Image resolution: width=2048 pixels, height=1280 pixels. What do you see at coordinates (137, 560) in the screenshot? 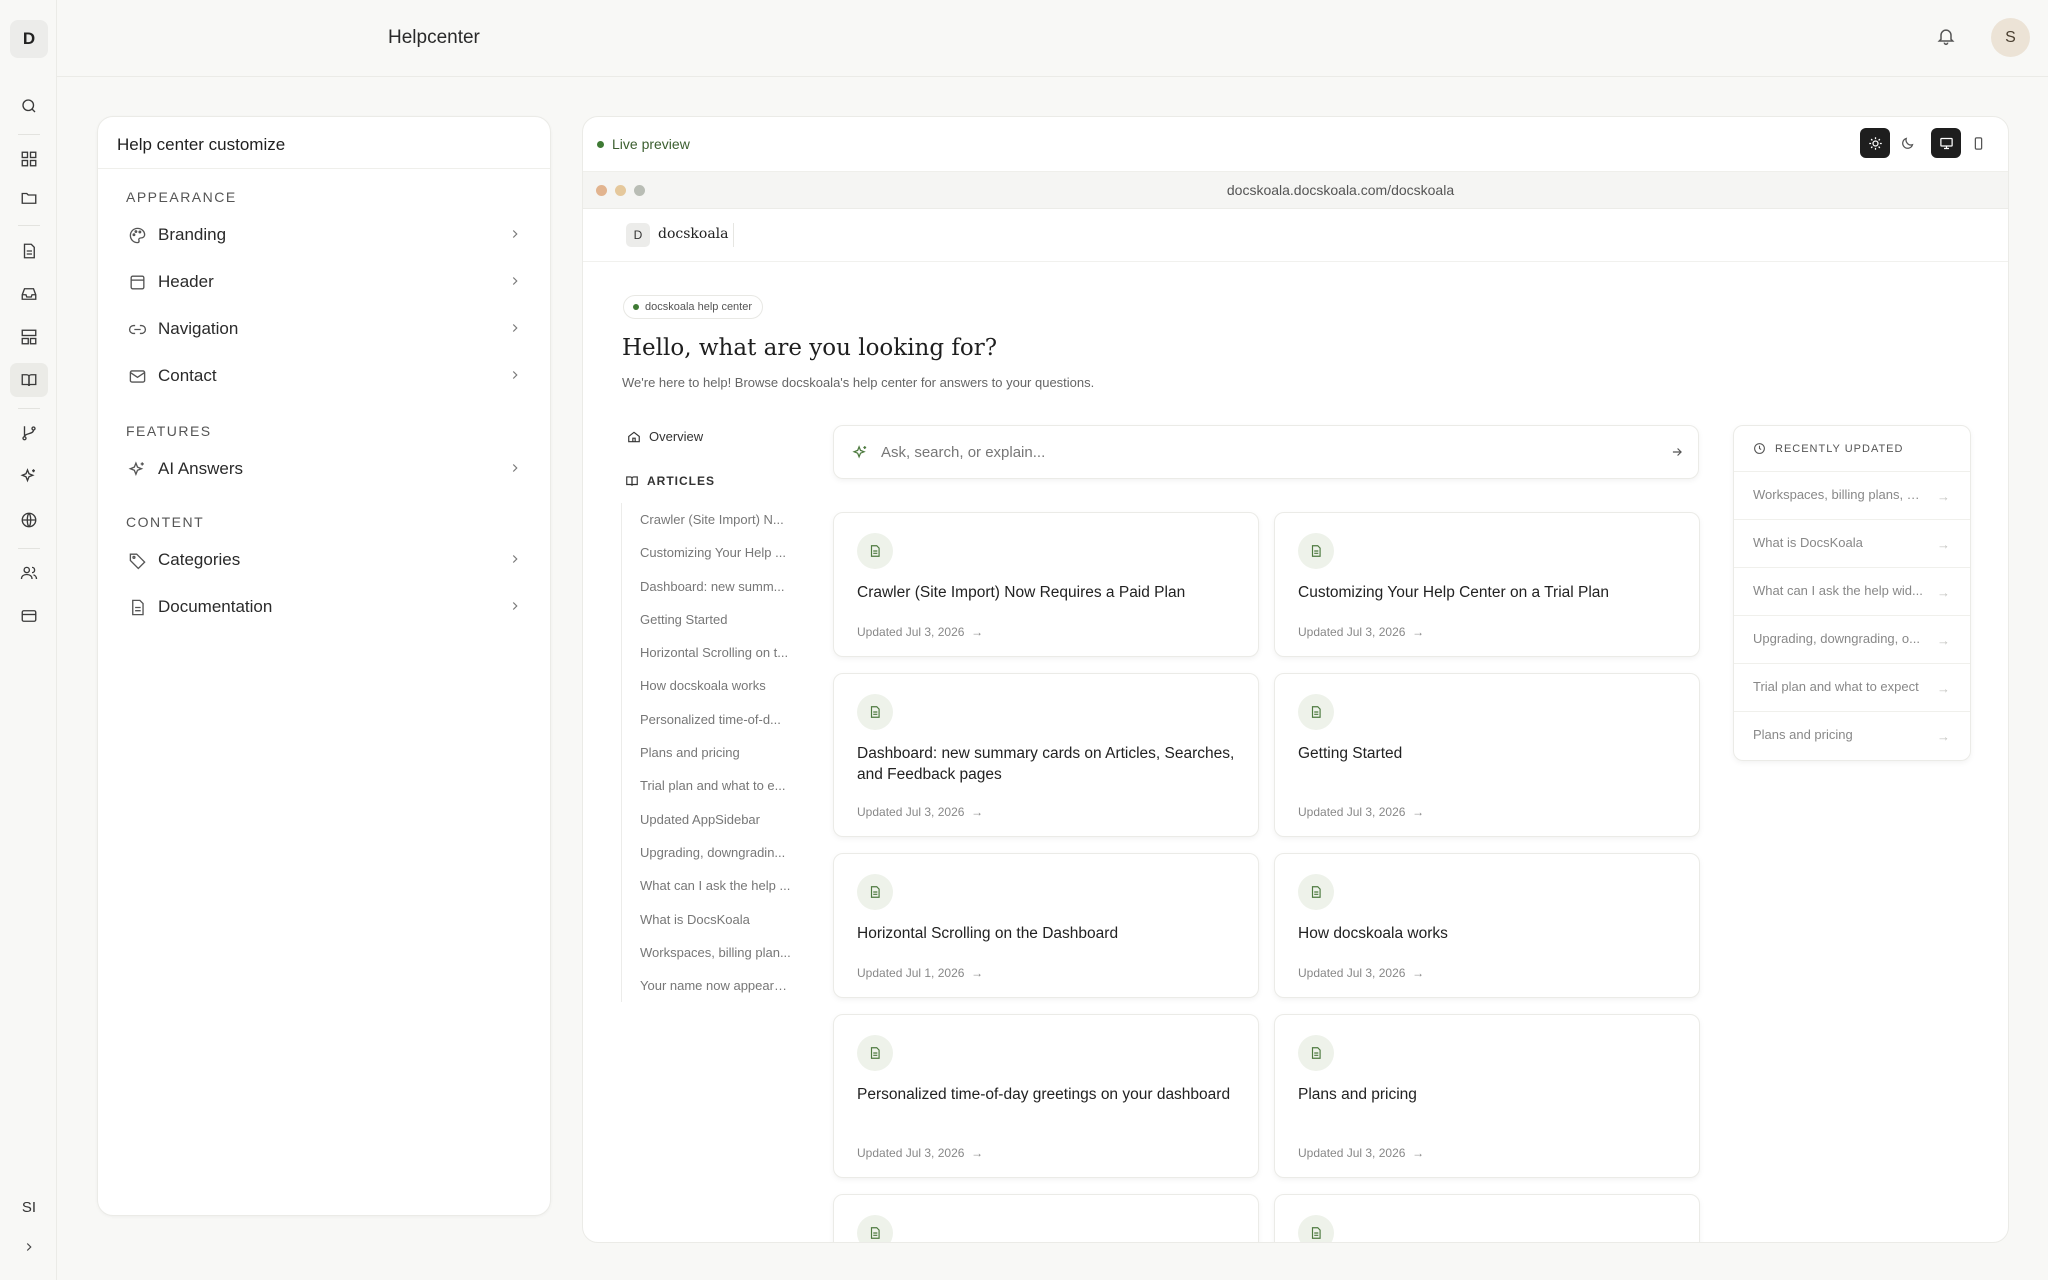
I see `tag-icon` at bounding box center [137, 560].